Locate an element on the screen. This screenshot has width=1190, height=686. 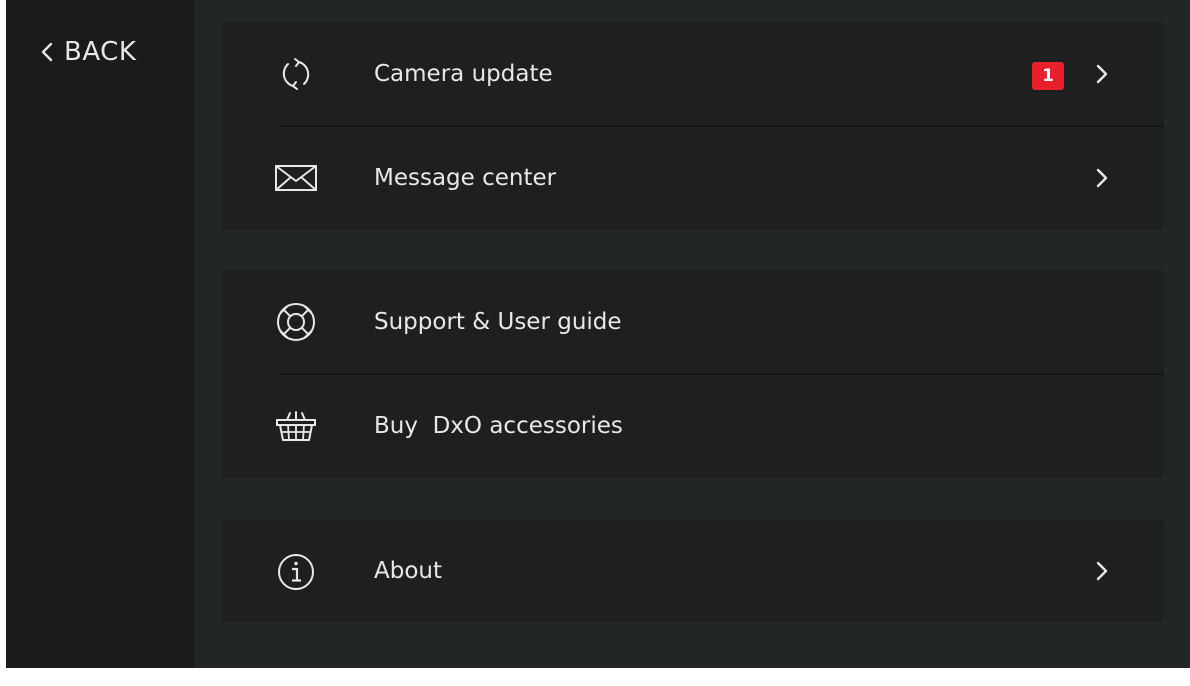
back-button: BACK is located at coordinates (88, 52).